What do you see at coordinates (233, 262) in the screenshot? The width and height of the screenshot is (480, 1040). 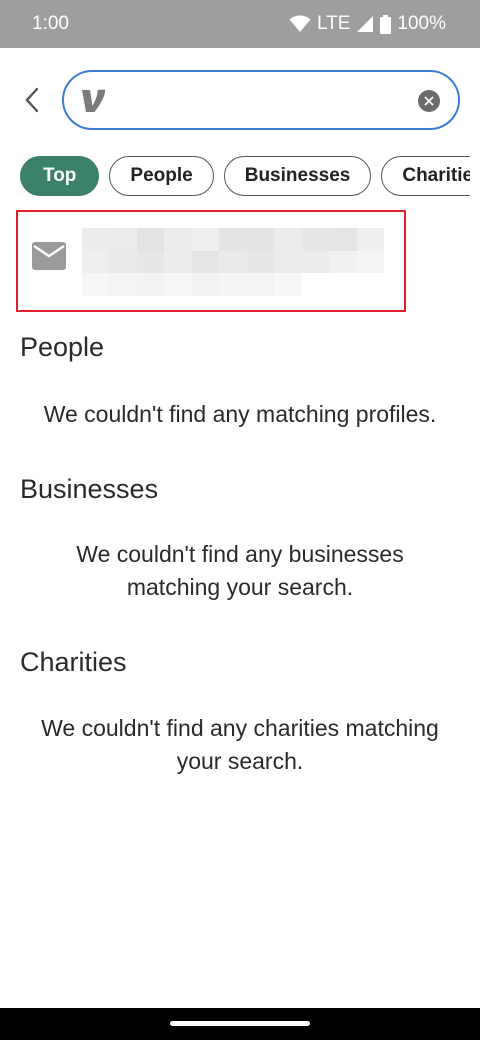 I see `redacted-email-text` at bounding box center [233, 262].